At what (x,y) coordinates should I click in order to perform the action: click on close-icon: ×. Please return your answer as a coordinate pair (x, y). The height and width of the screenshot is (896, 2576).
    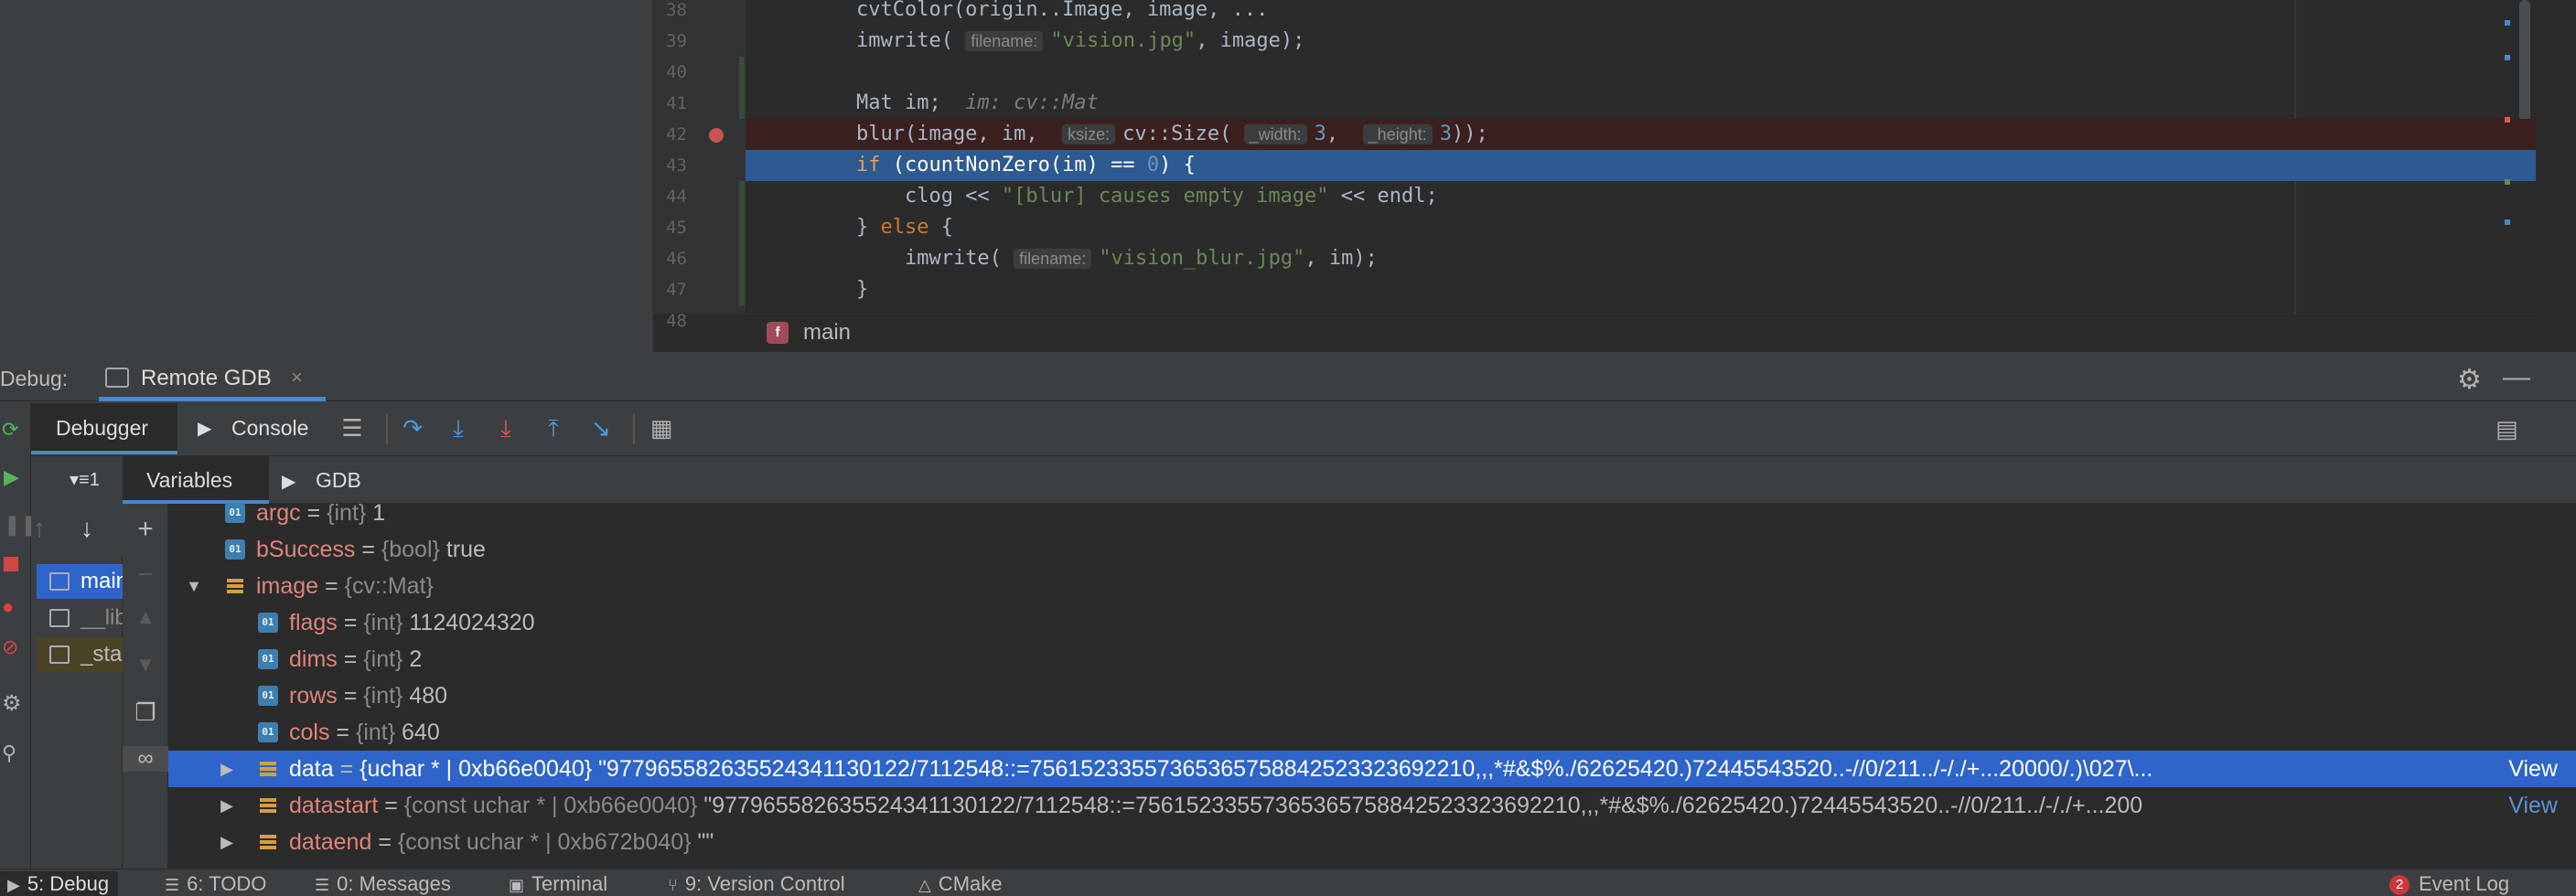
    Looking at the image, I should click on (297, 377).